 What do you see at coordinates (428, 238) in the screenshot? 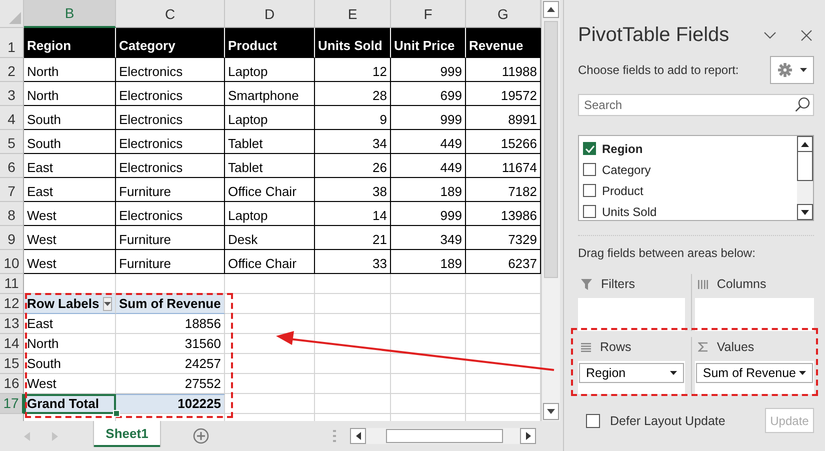
I see `table-cell: 349` at bounding box center [428, 238].